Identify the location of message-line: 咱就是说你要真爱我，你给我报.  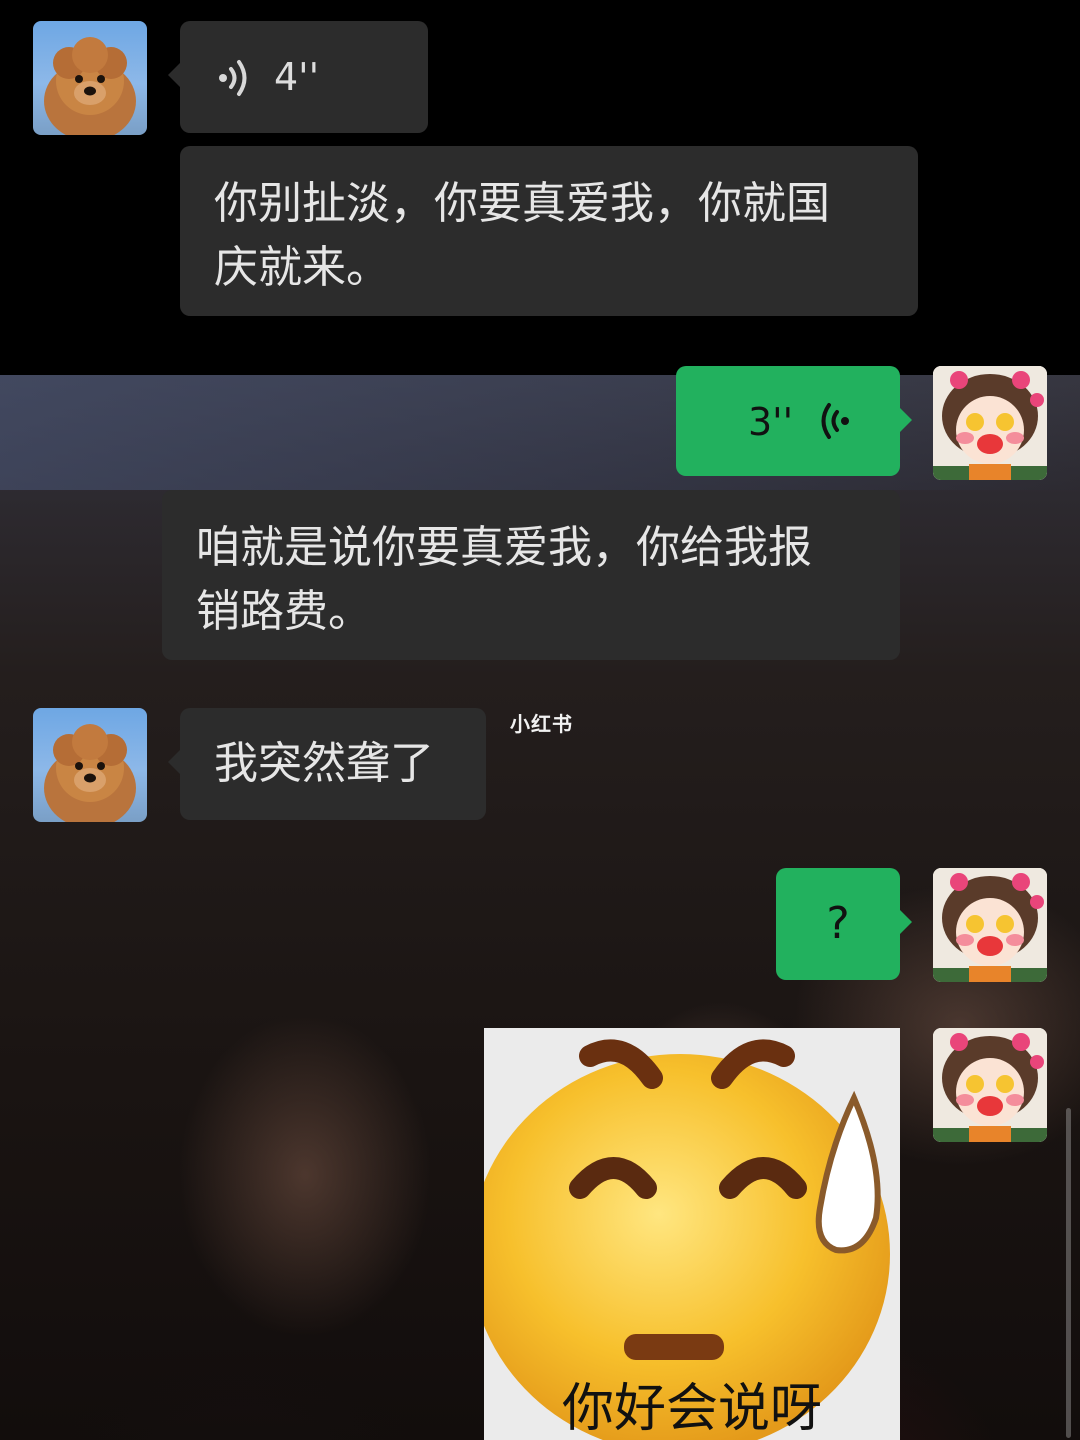
(504, 547).